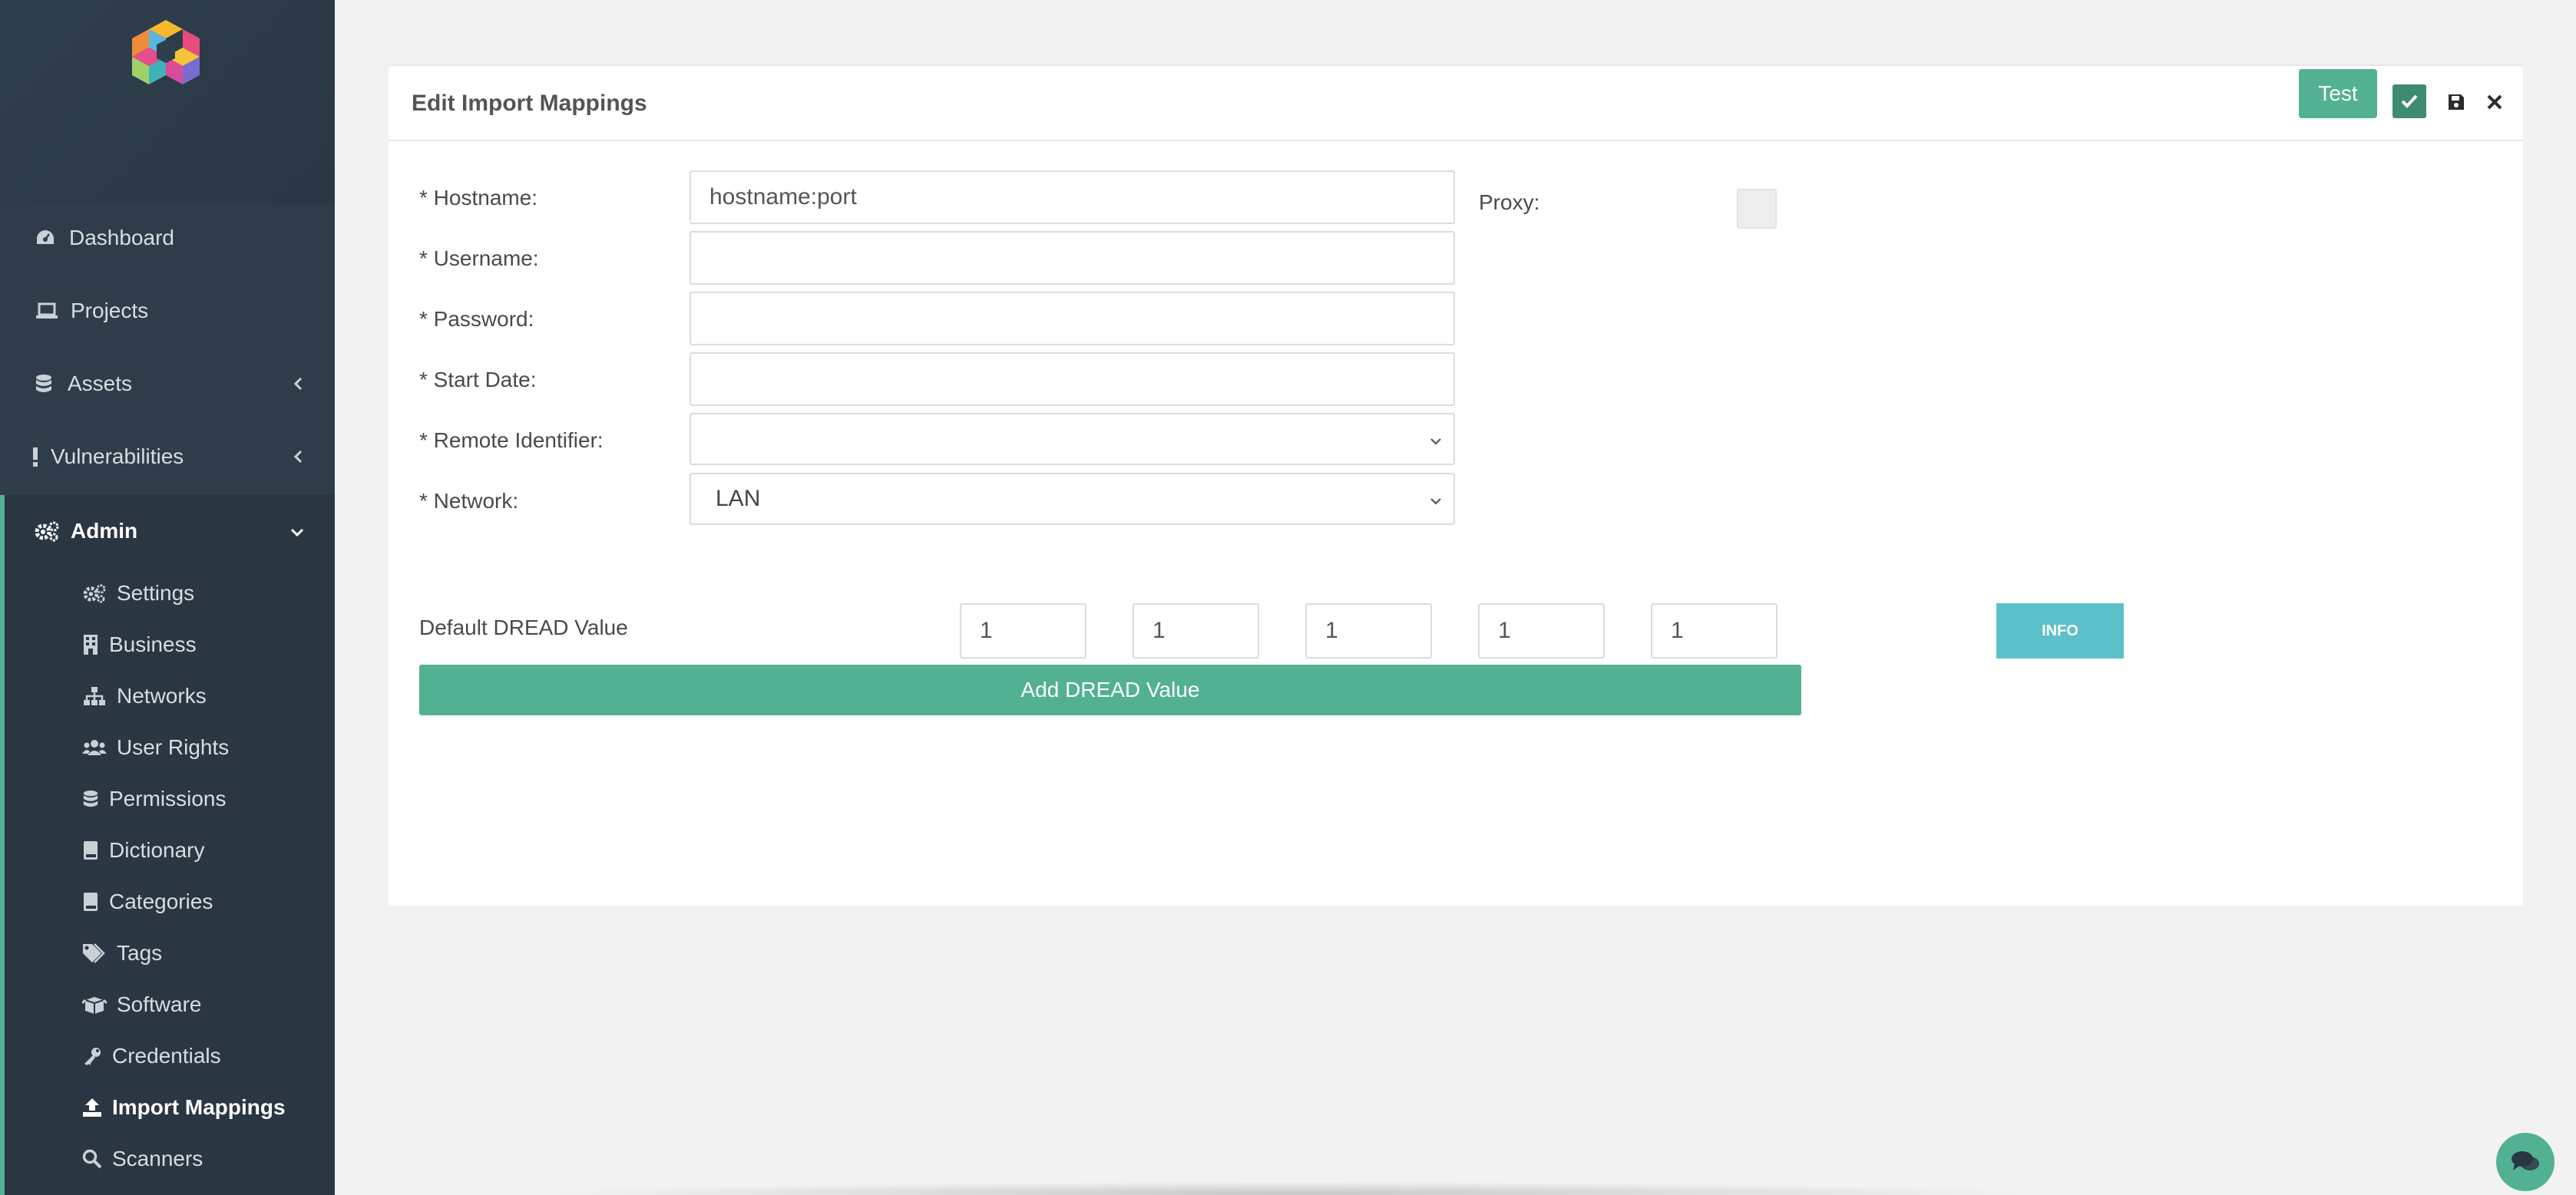 The image size is (2576, 1195). What do you see at coordinates (1456, 103) in the screenshot?
I see `panel-header: Edit Import Mappings Test` at bounding box center [1456, 103].